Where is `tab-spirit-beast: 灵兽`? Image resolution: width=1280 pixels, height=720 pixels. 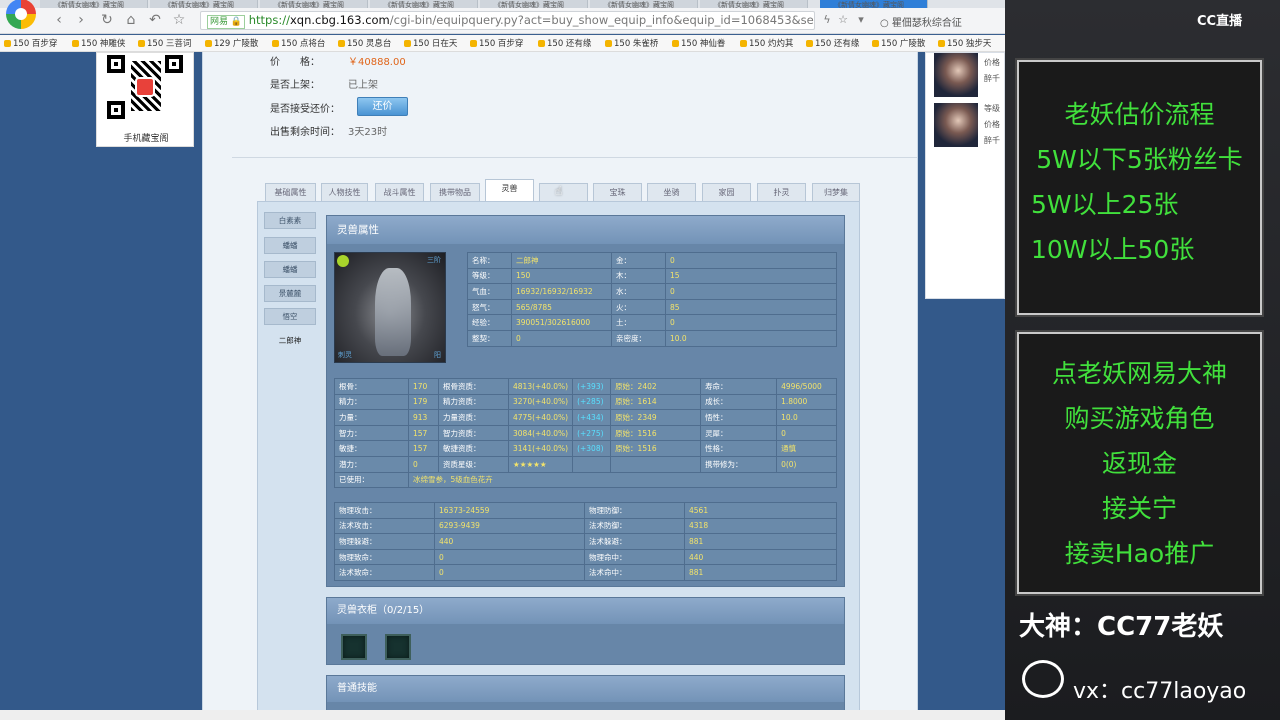 tab-spirit-beast: 灵兽 is located at coordinates (509, 190).